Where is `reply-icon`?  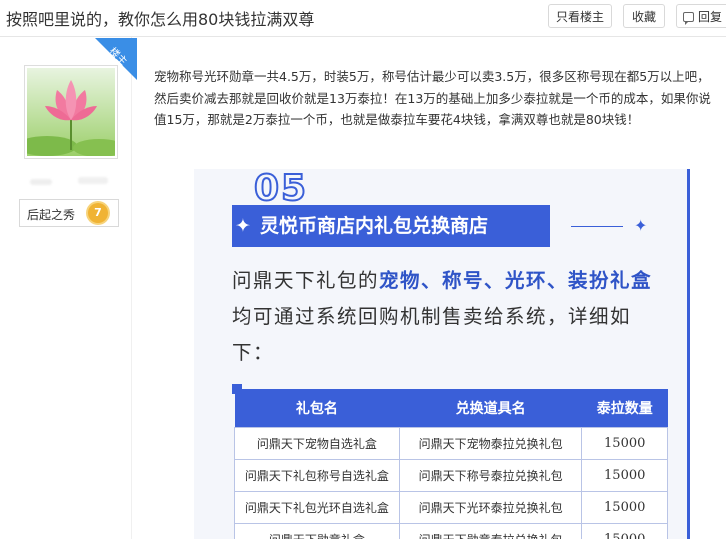 reply-icon is located at coordinates (688, 18).